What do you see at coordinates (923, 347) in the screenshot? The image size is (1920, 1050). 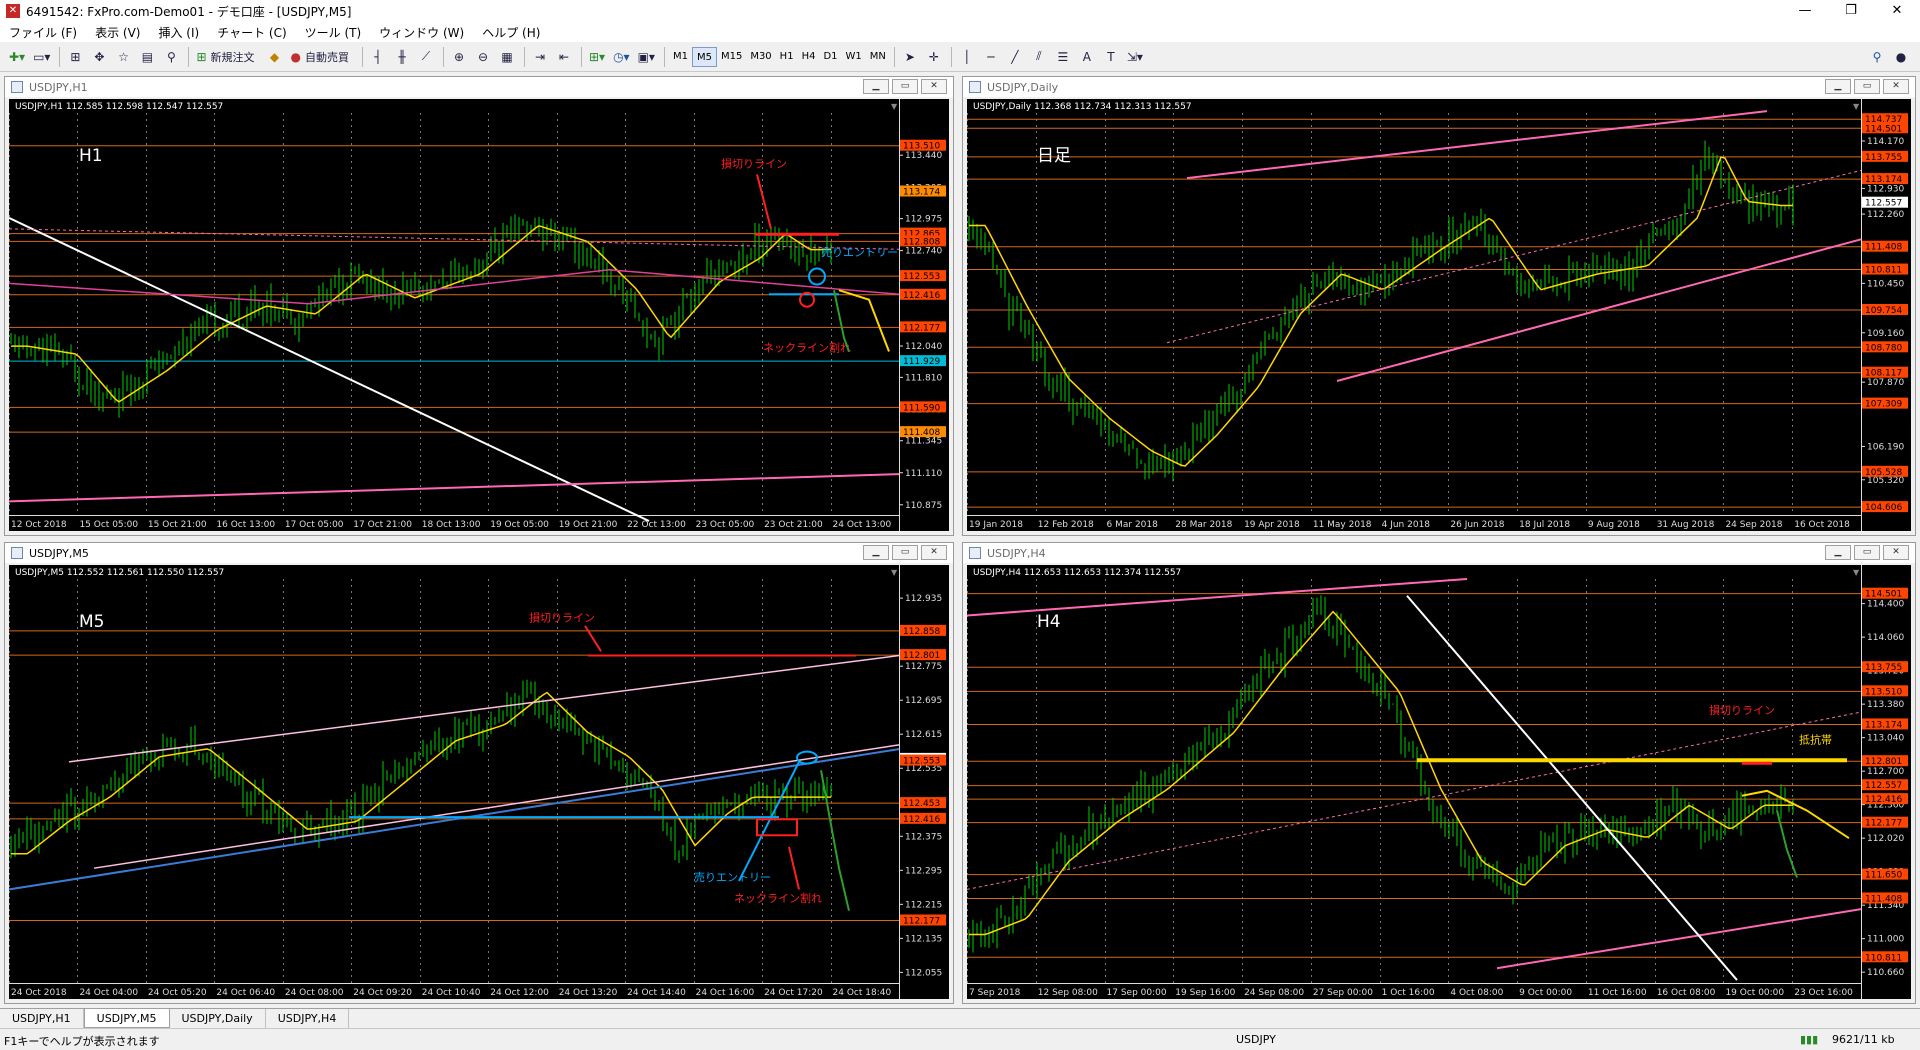 I see `price-tick-label: 112.040` at bounding box center [923, 347].